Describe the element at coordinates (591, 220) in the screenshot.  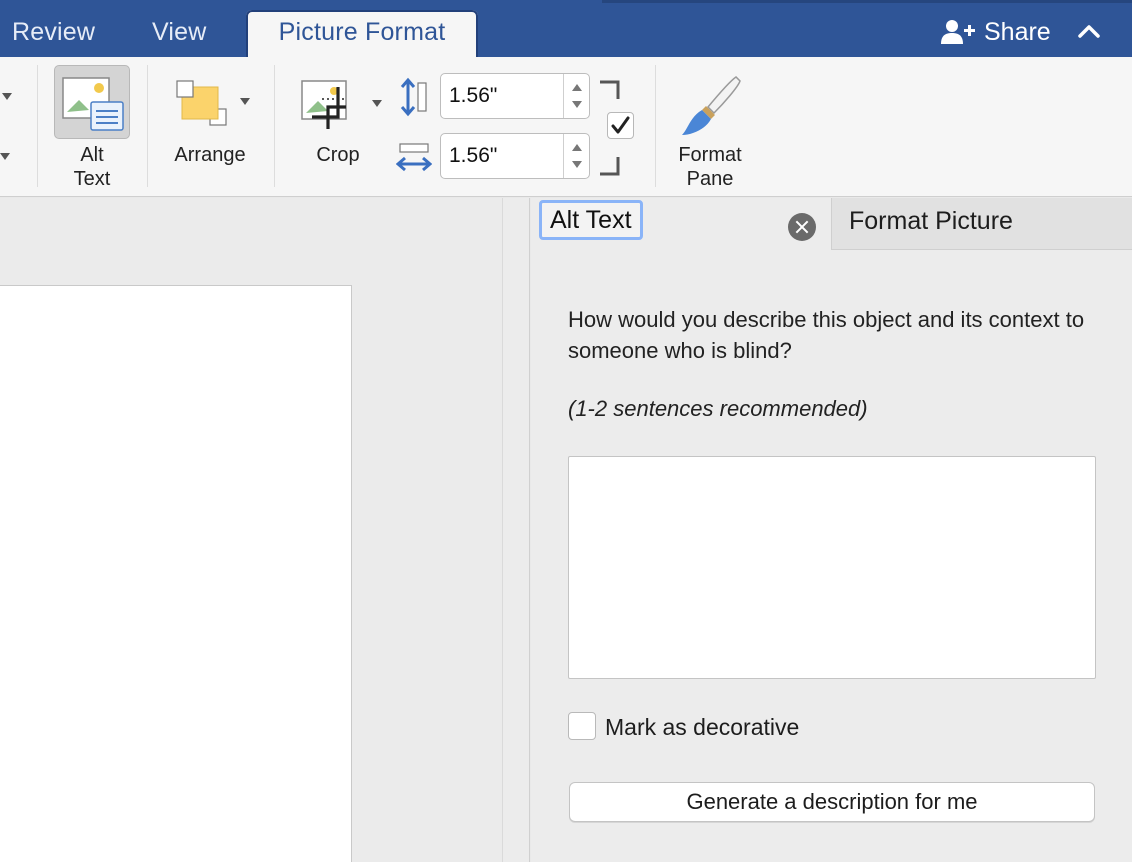
I see `pane-tab-alt-text-label: Alt Text` at that location.